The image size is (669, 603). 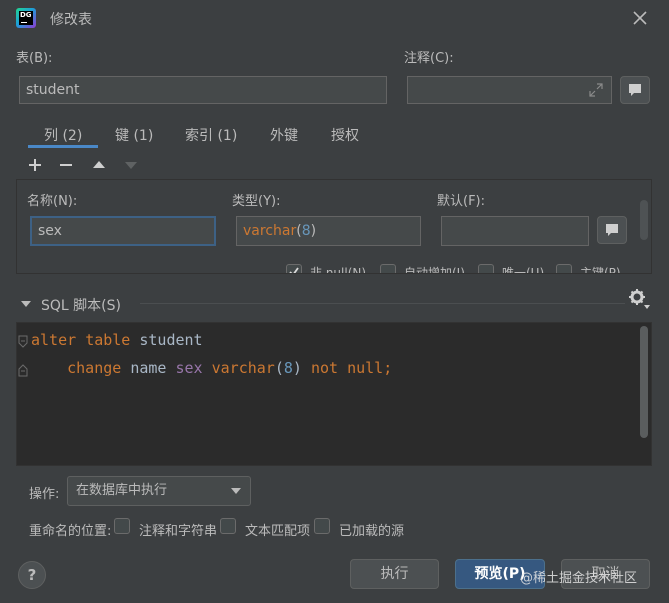 What do you see at coordinates (600, 269) in the screenshot?
I see `primary-key-label: 主键(P)` at bounding box center [600, 269].